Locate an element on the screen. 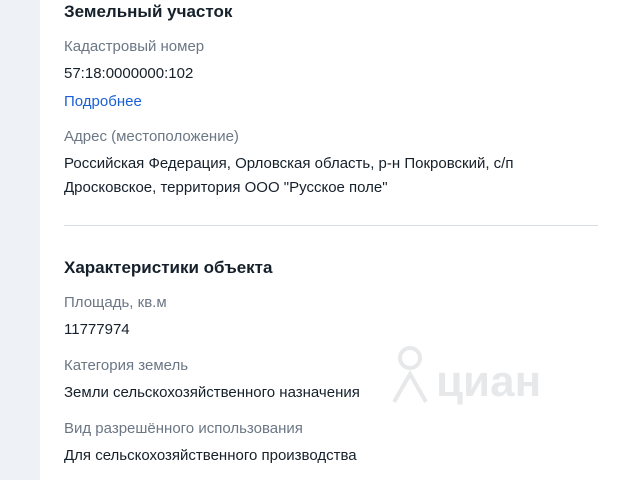 This screenshot has width=640, height=480. cian-logo-icon is located at coordinates (410, 374).